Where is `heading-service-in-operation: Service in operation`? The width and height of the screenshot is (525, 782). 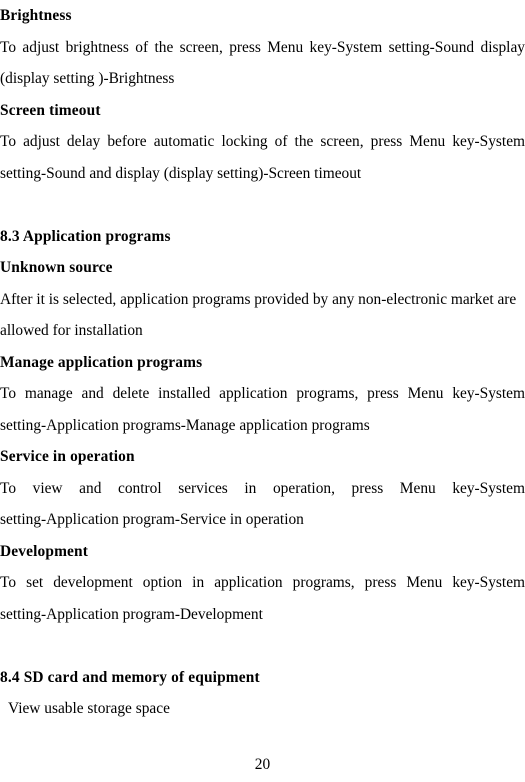 heading-service-in-operation: Service in operation is located at coordinates (67, 456).